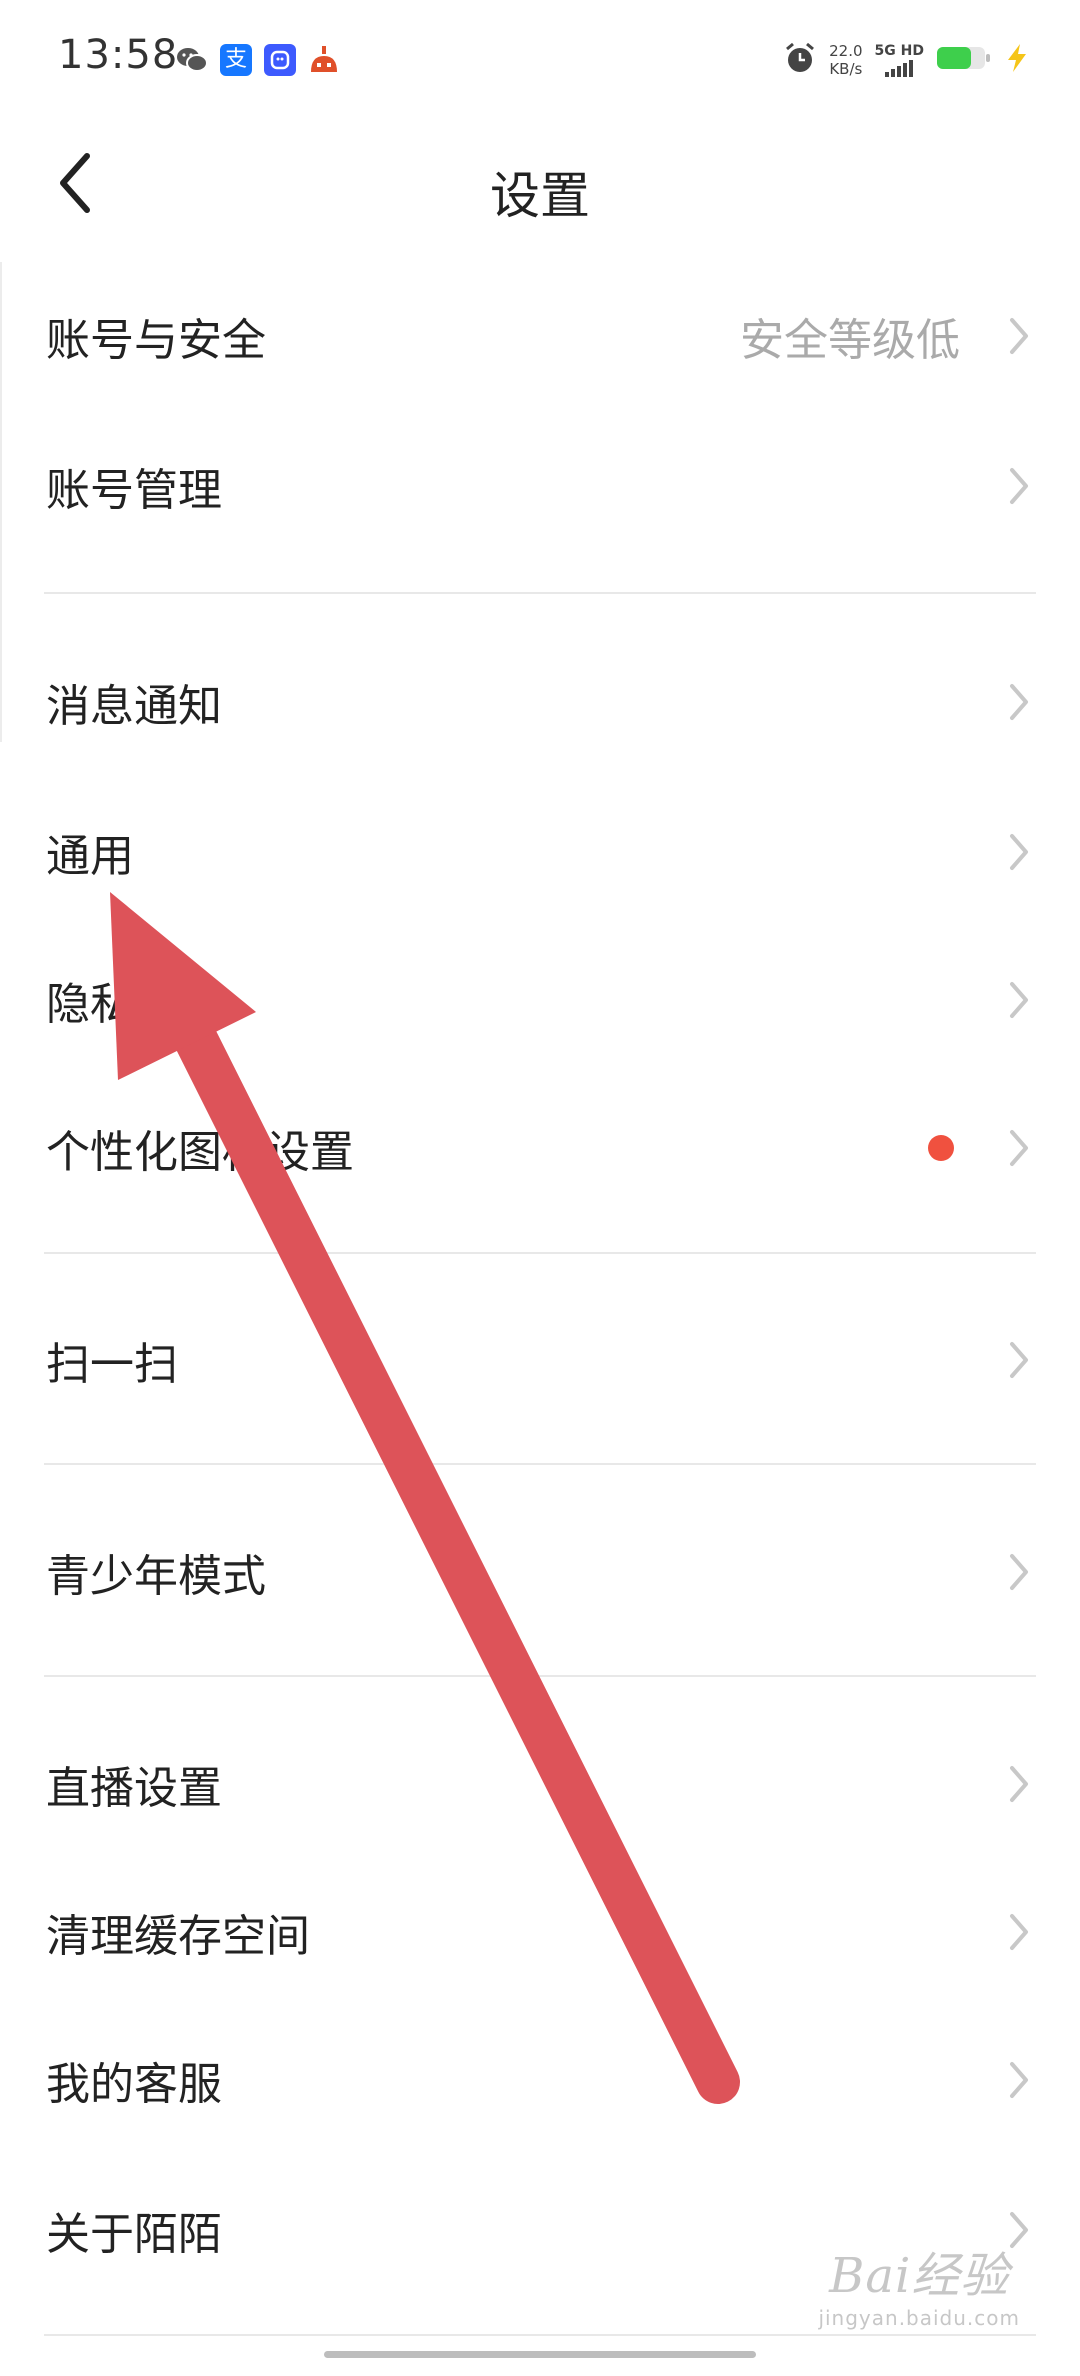 The height and width of the screenshot is (2376, 1080). Describe the element at coordinates (540, 1572) in the screenshot. I see `settings-row-teen-mode: 青少年模式` at that location.